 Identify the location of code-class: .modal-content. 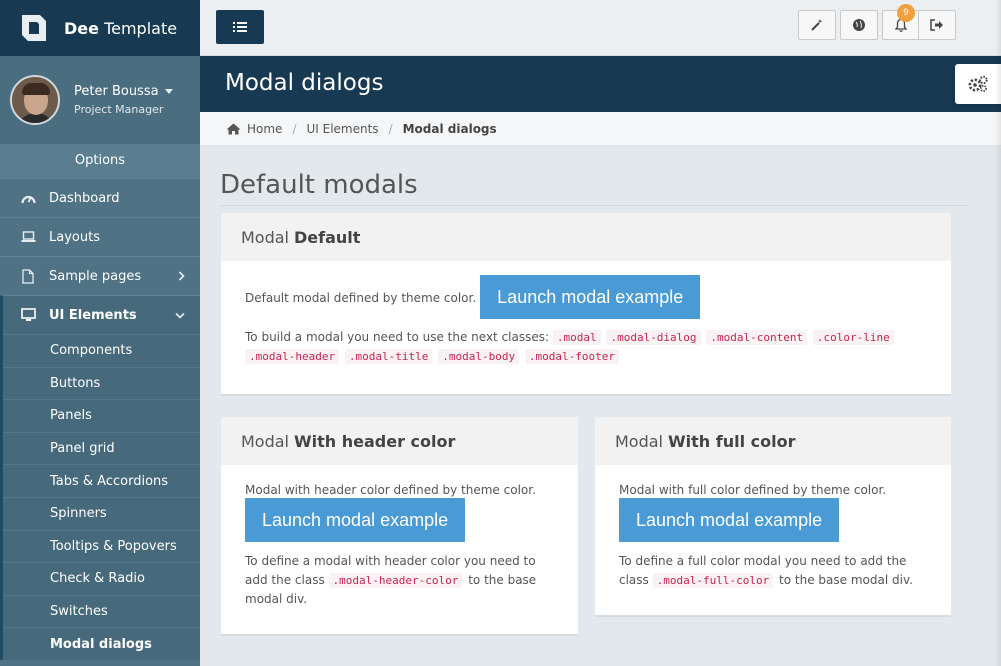
(757, 337).